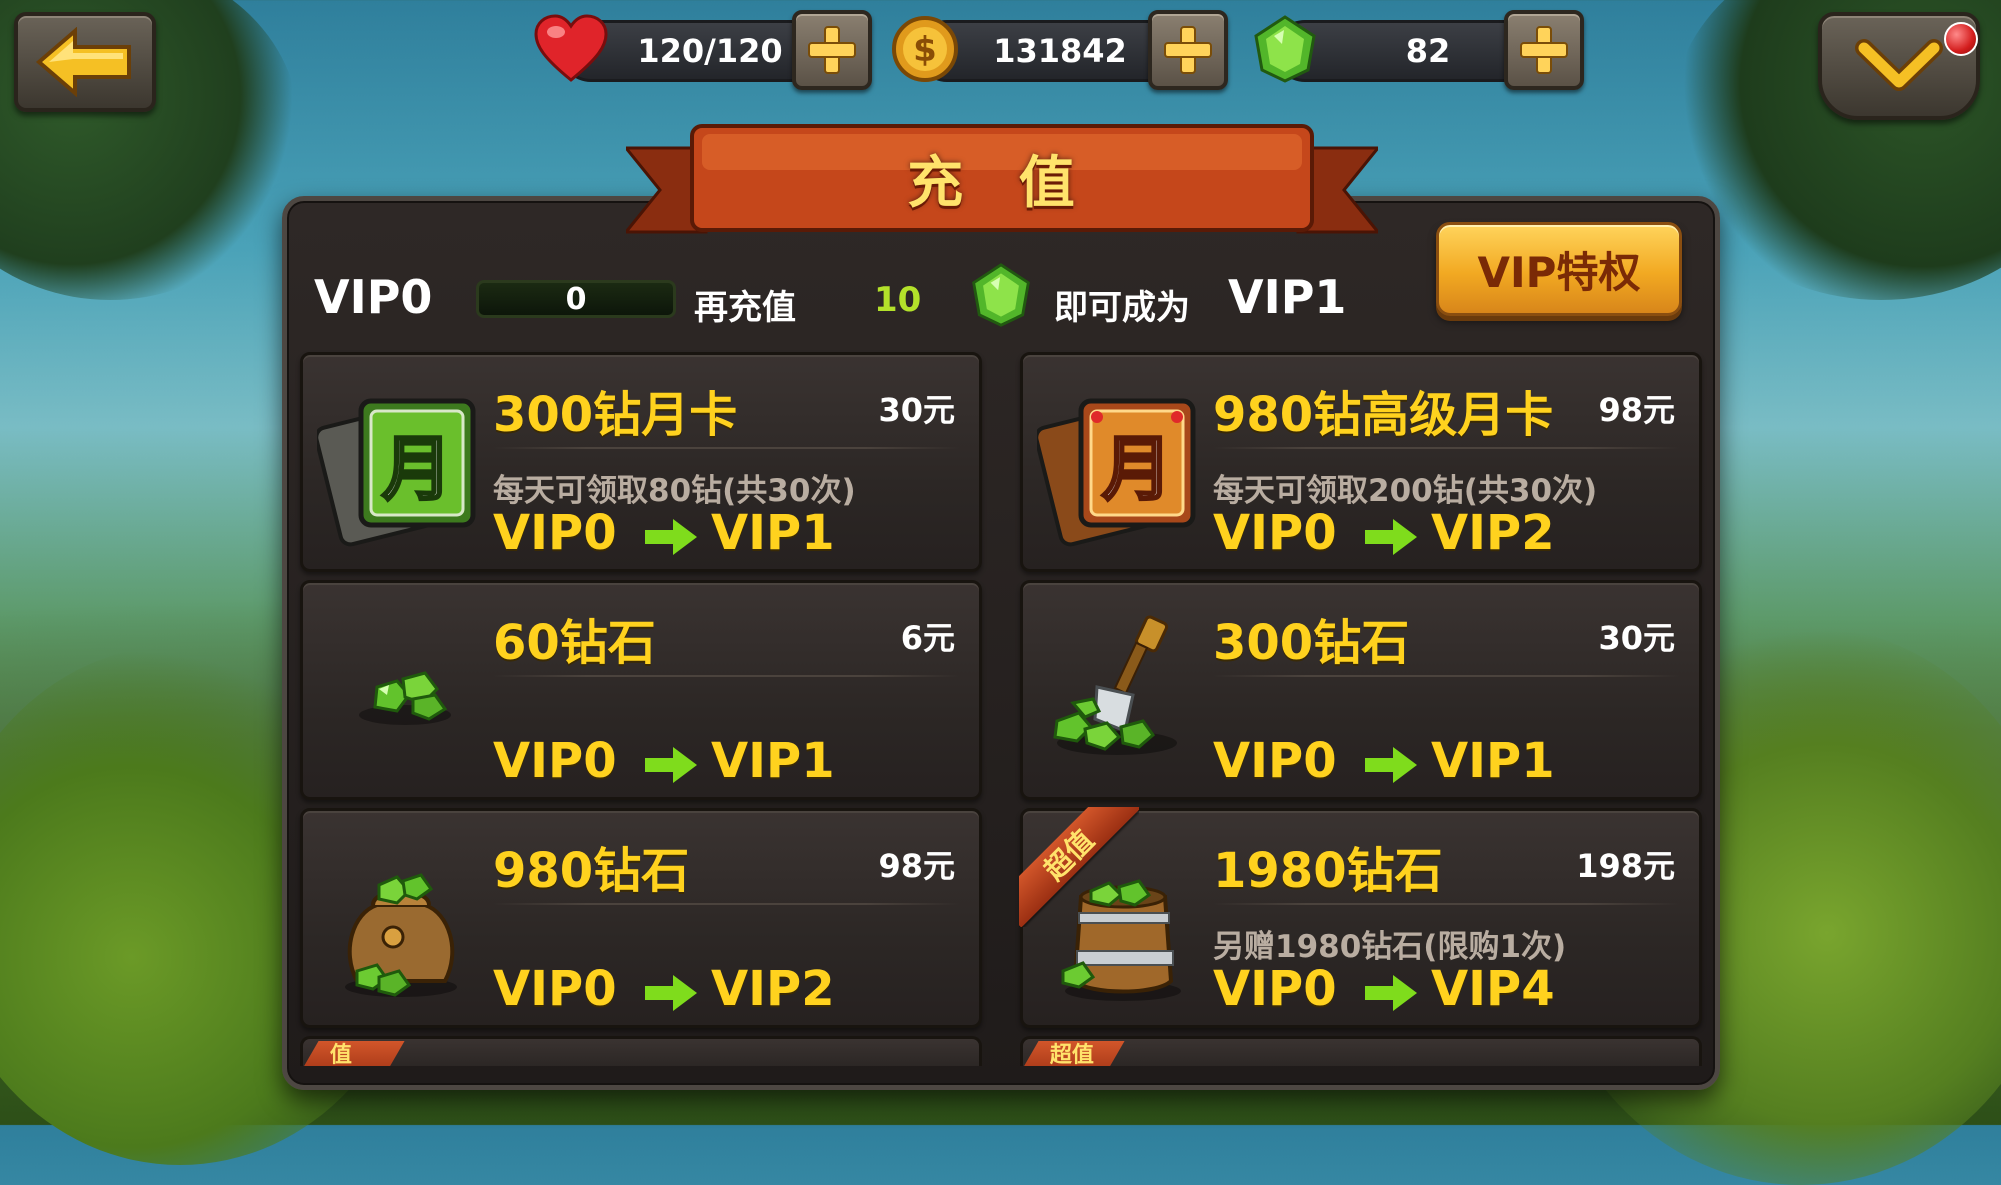 The width and height of the screenshot is (2001, 1185). Describe the element at coordinates (1961, 39) in the screenshot. I see `notification-dot` at that location.